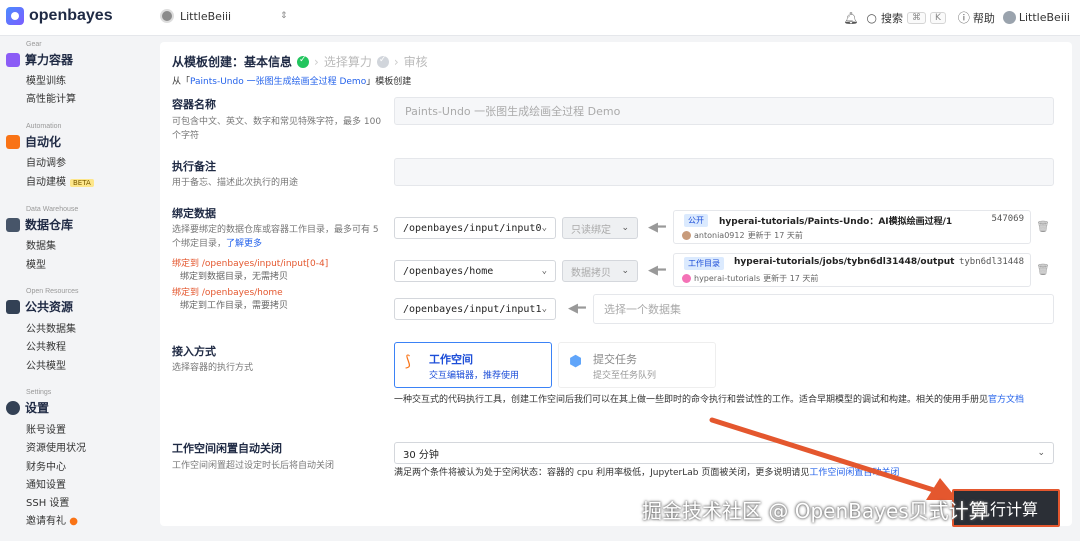 The height and width of the screenshot is (541, 1080). Describe the element at coordinates (791, 278) in the screenshot. I see `bind-card-updated: 更新于 17 天前` at that location.